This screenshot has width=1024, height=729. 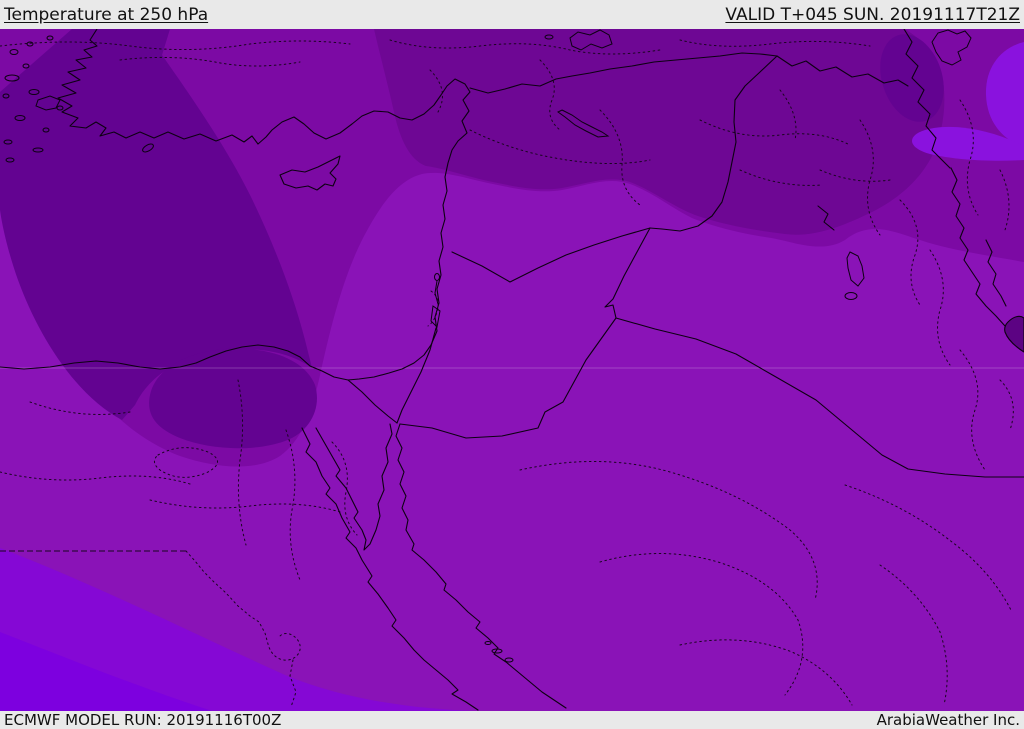 What do you see at coordinates (872, 14) in the screenshot?
I see `valid-time-label: VALID T+045 SUN. 20191117T21Z` at bounding box center [872, 14].